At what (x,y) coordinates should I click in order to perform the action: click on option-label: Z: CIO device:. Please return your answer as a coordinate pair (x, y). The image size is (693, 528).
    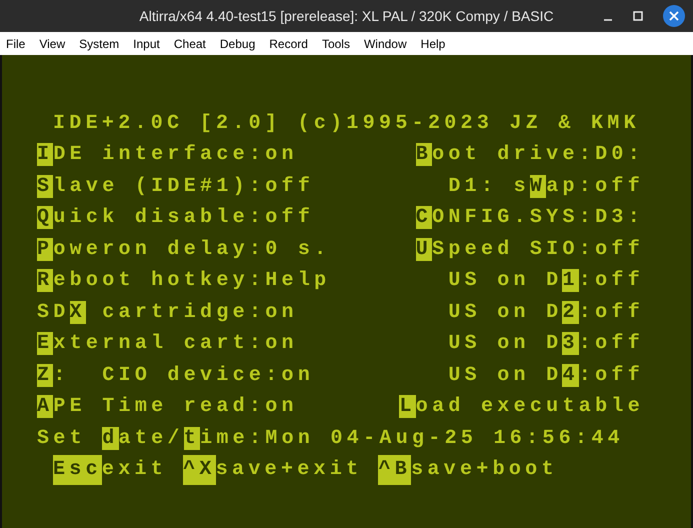
    Looking at the image, I should click on (159, 375).